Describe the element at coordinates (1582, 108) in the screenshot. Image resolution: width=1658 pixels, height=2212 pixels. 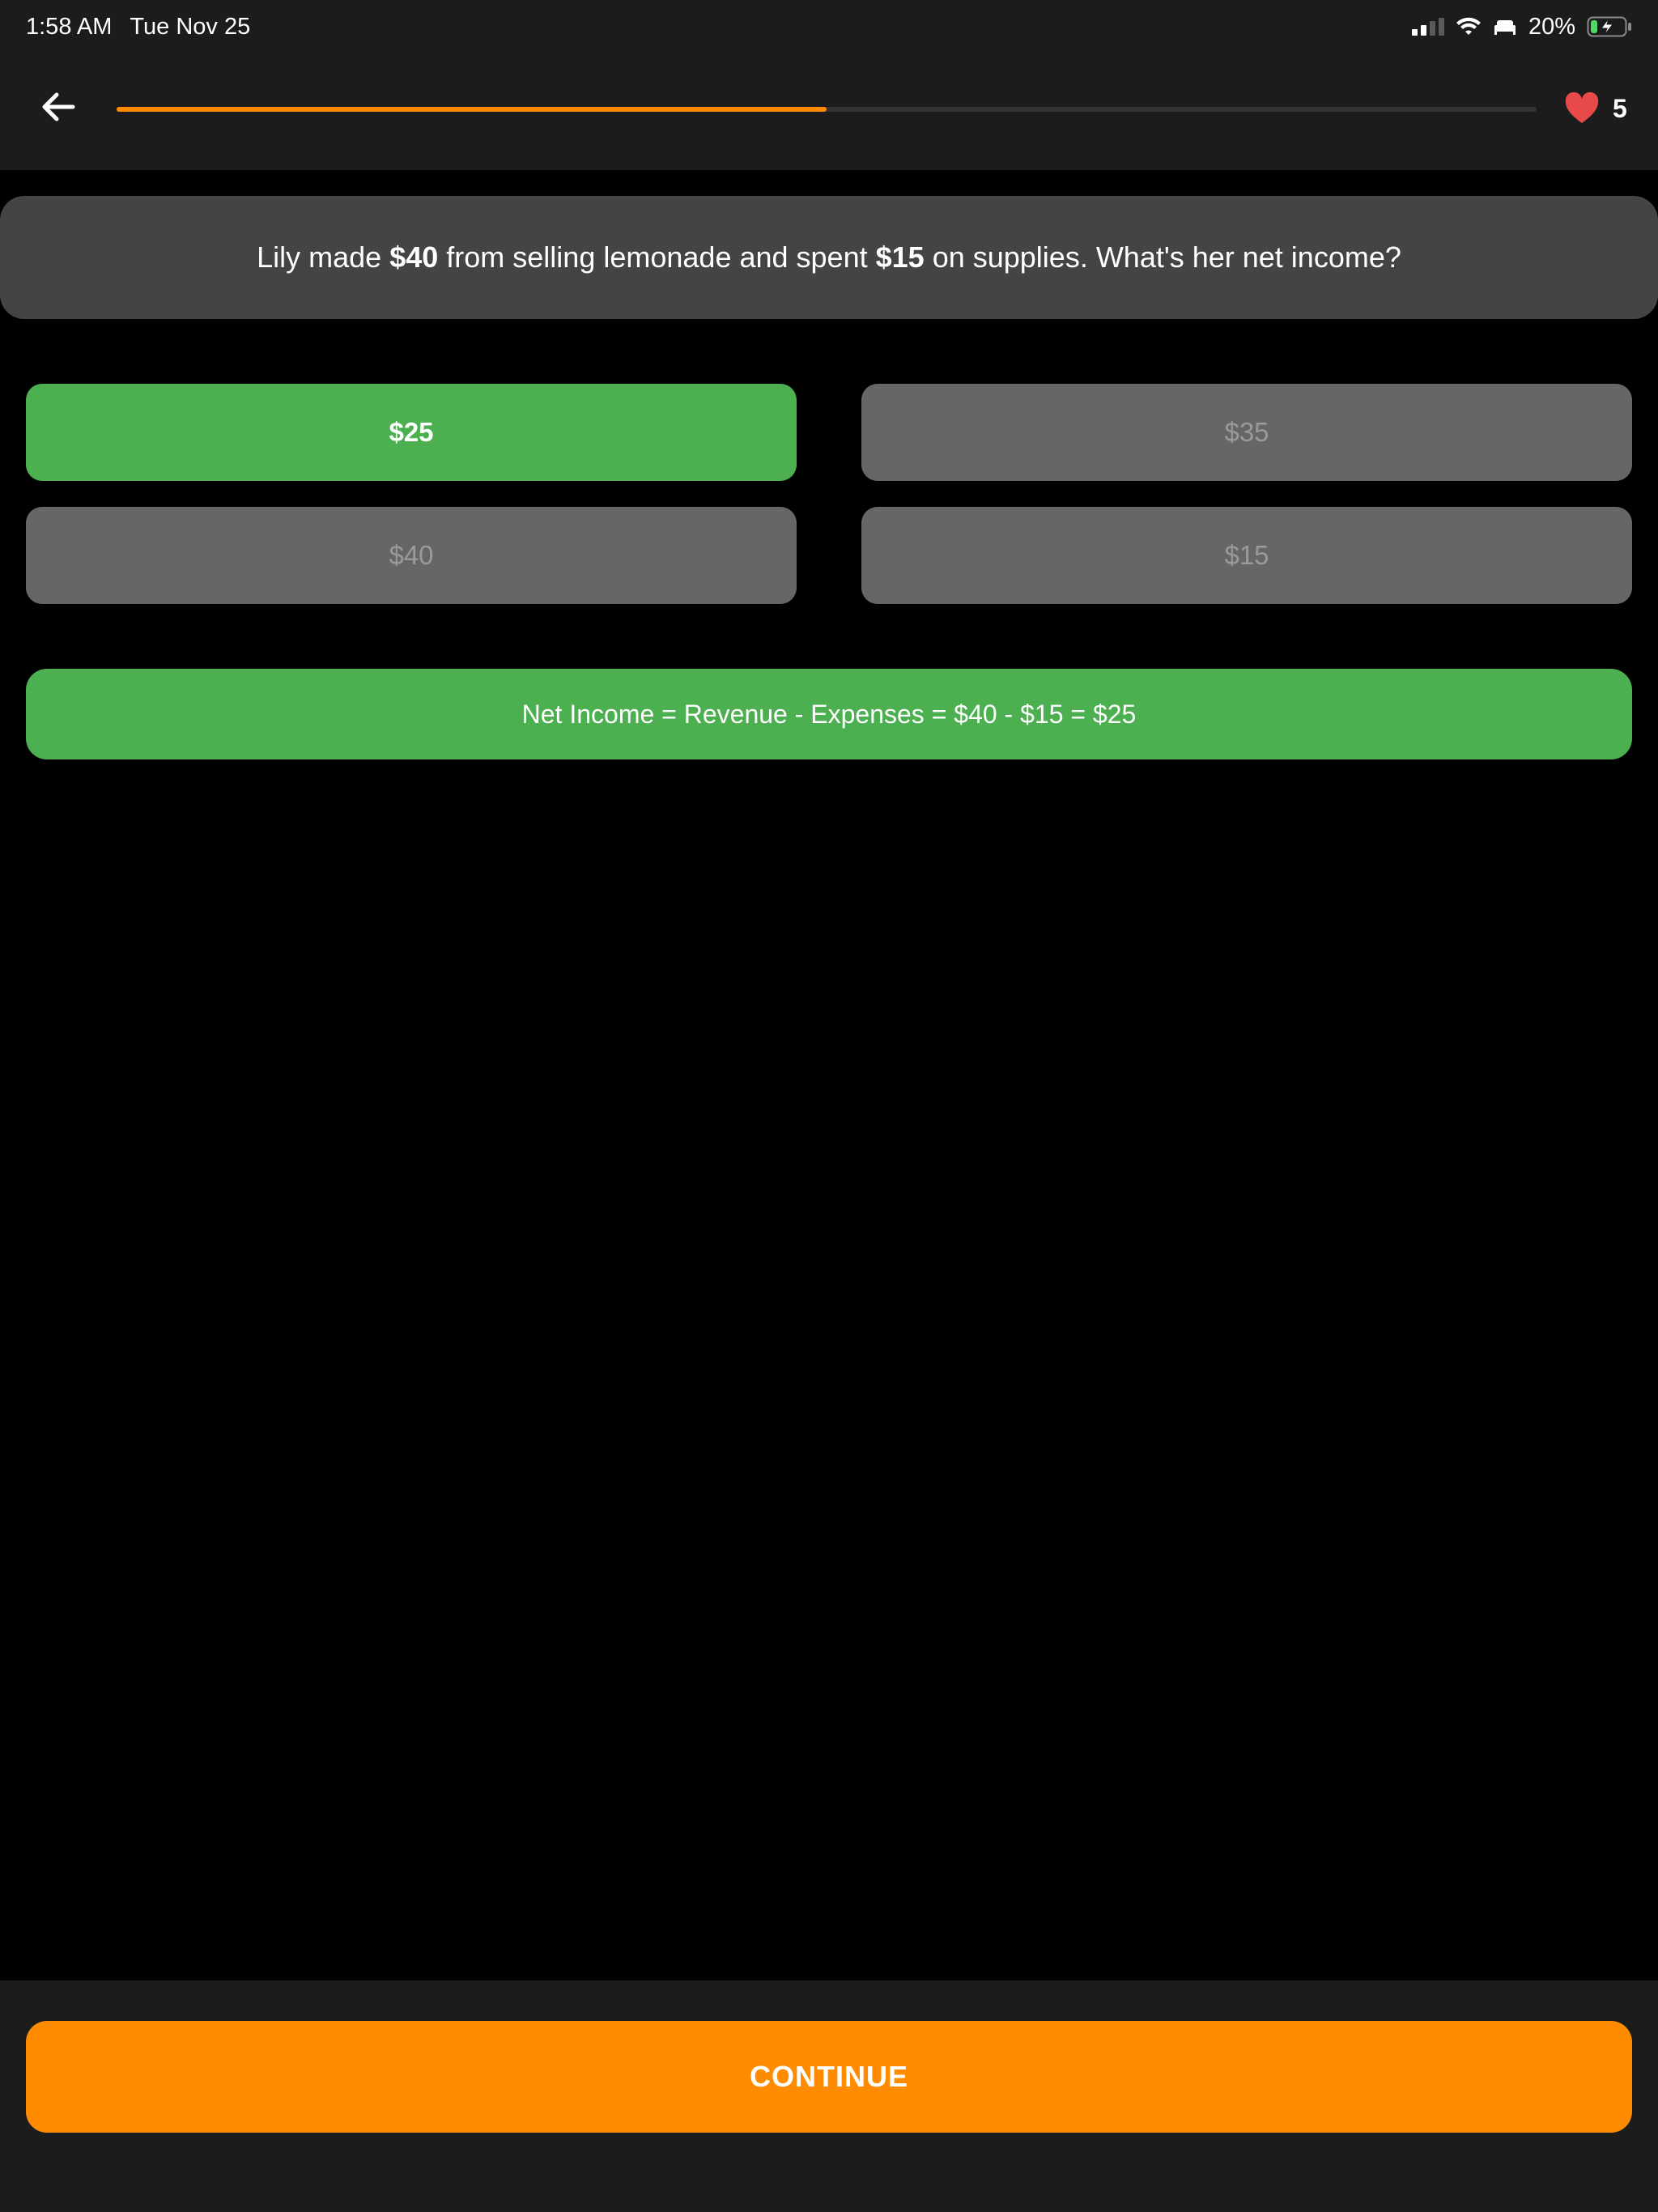
I see `heart-icon` at that location.